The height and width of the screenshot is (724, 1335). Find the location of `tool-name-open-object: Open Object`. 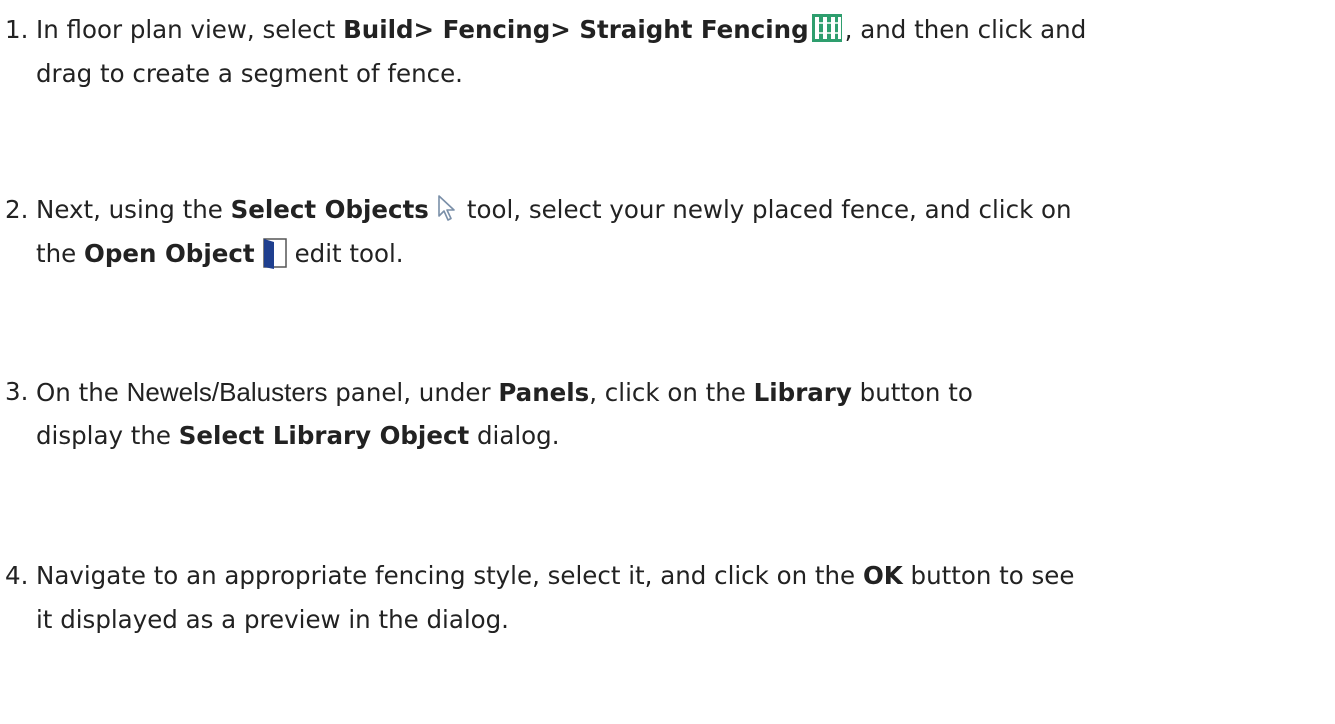

tool-name-open-object: Open Object is located at coordinates (169, 253).